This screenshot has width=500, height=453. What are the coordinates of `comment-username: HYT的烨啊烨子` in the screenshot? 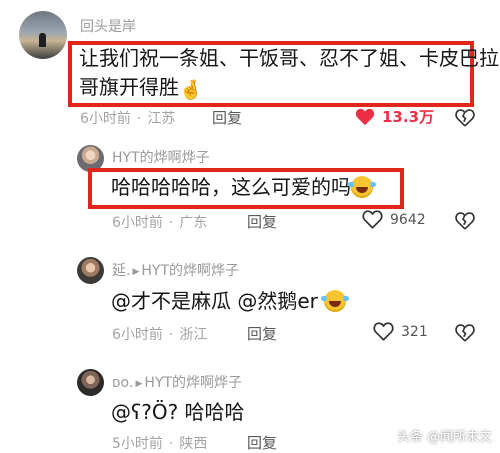 It's located at (161, 157).